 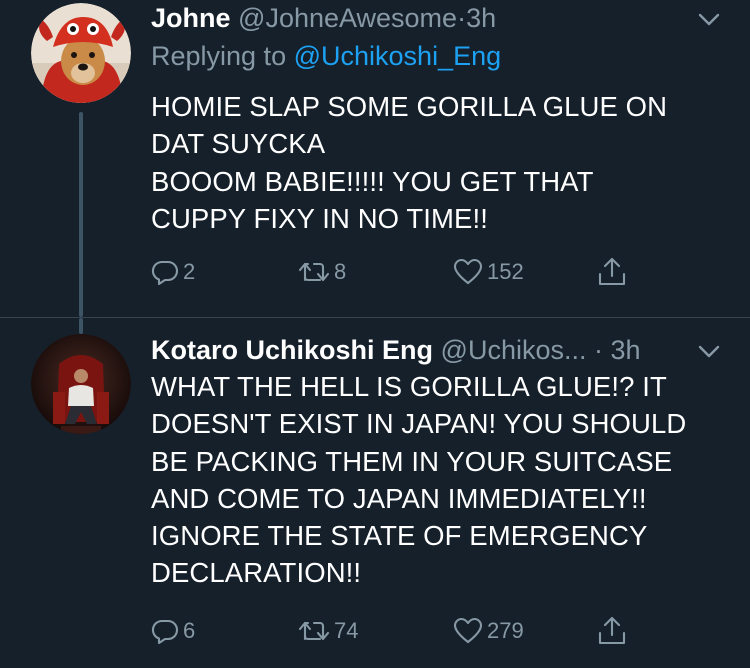 I want to click on reply-count: 2, so click(x=189, y=271).